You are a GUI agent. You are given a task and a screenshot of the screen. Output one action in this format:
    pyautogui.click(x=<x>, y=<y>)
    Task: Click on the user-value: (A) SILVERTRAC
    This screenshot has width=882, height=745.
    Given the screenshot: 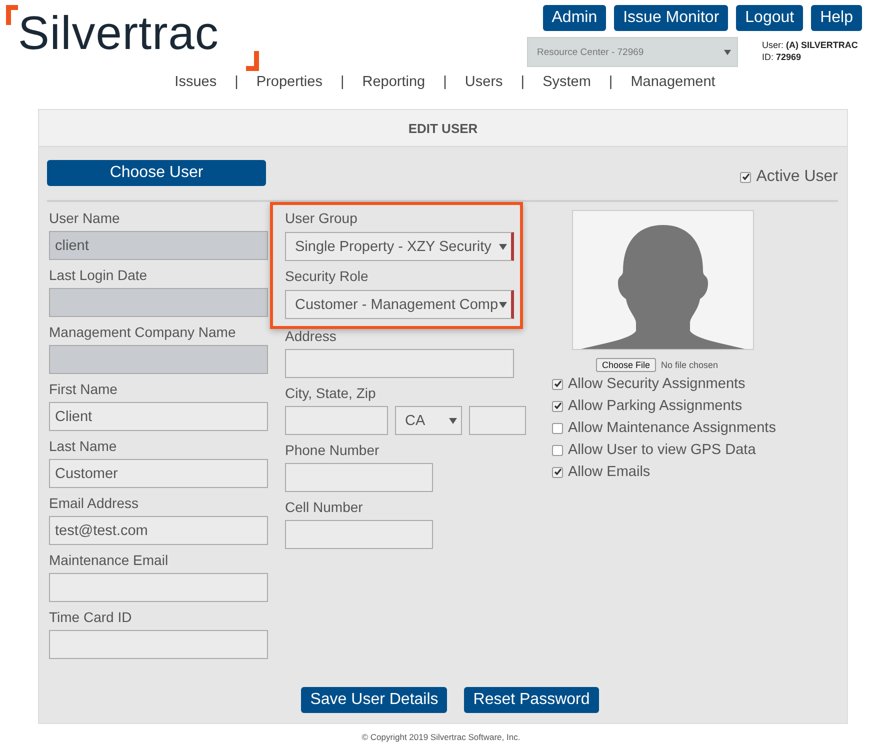 What is the action you would take?
    pyautogui.click(x=822, y=45)
    